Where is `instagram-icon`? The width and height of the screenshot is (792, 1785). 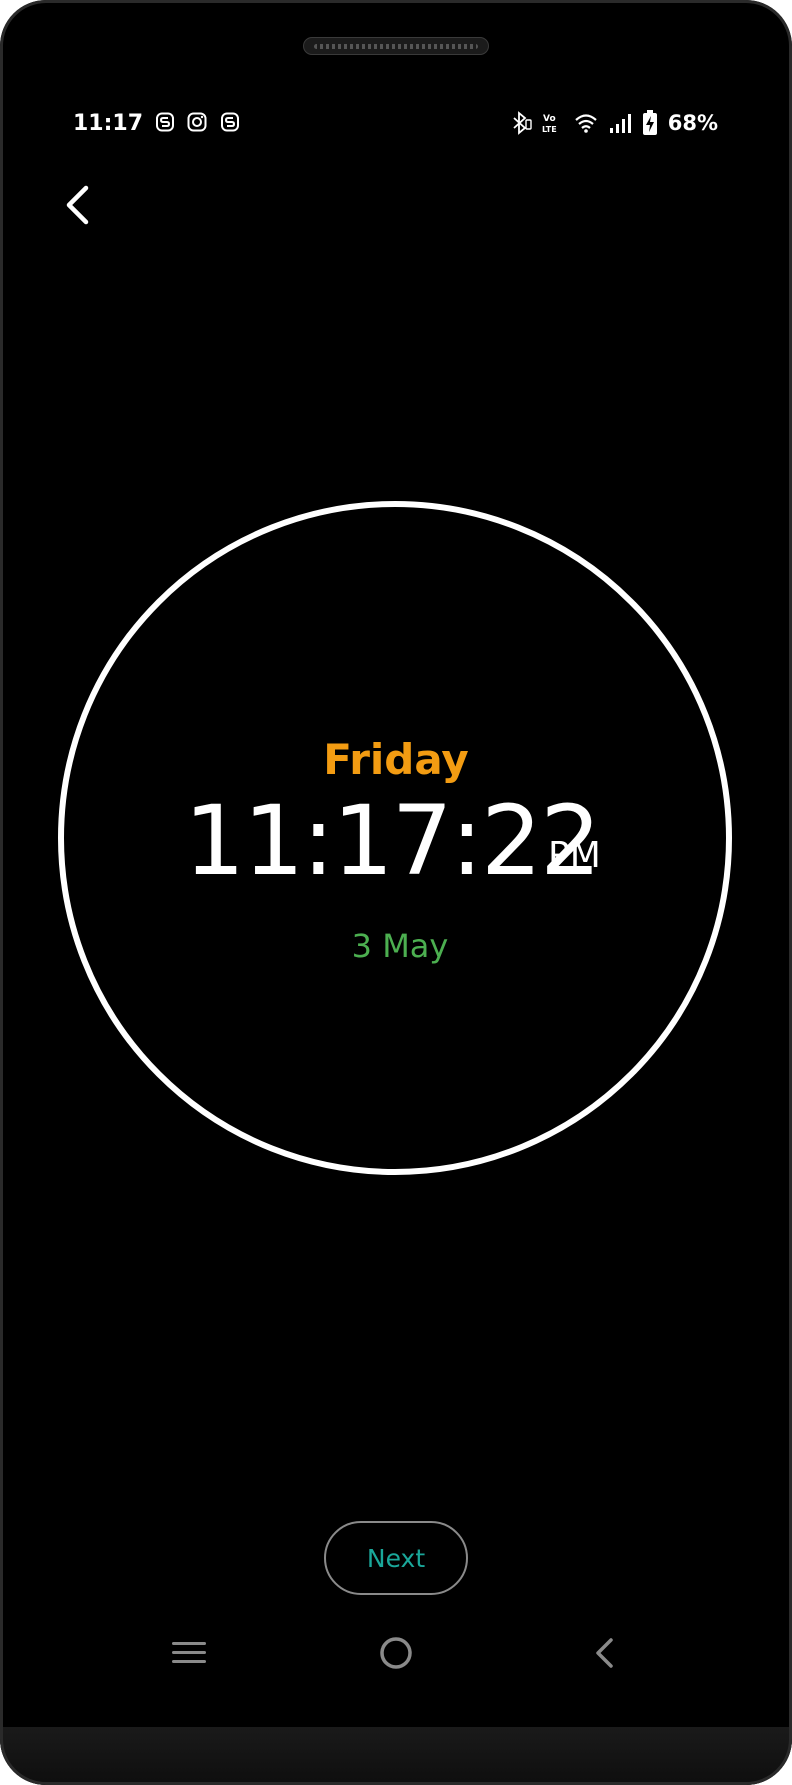
instagram-icon is located at coordinates (197, 122).